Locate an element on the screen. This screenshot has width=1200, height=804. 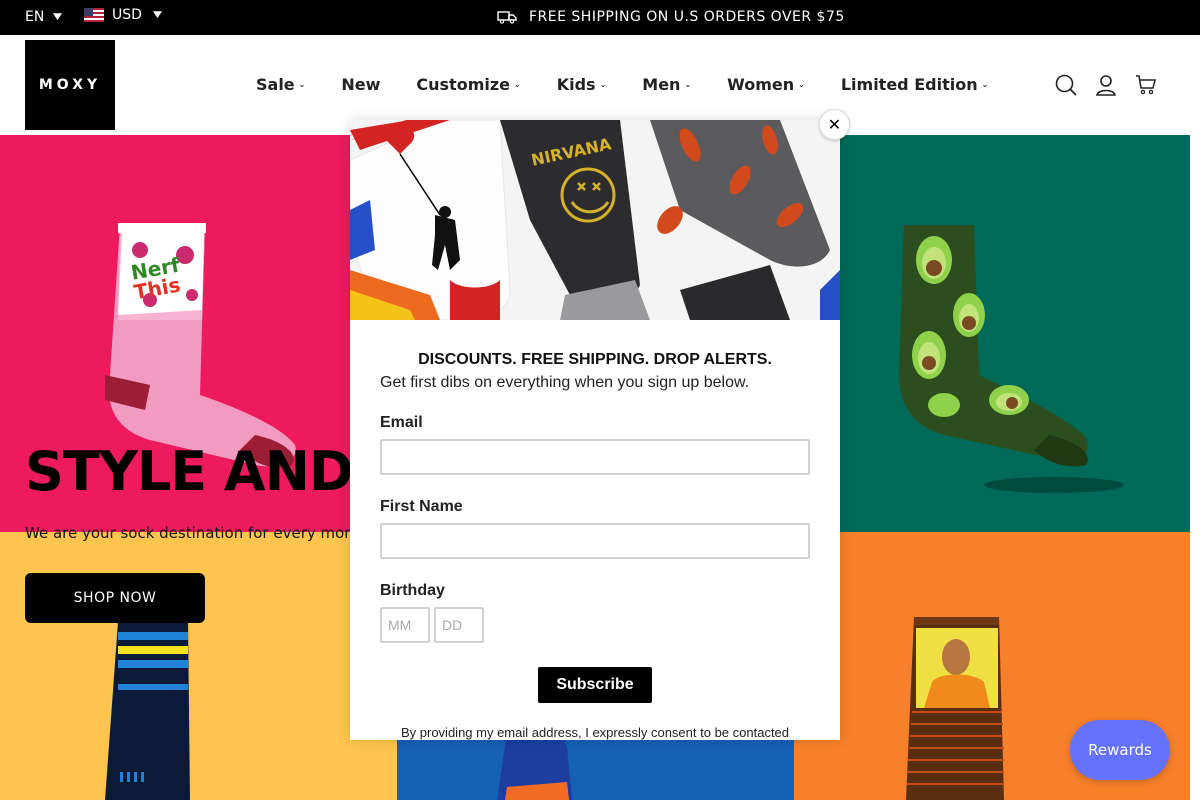
hero-title: STYLE AND CO is located at coordinates (190, 471).